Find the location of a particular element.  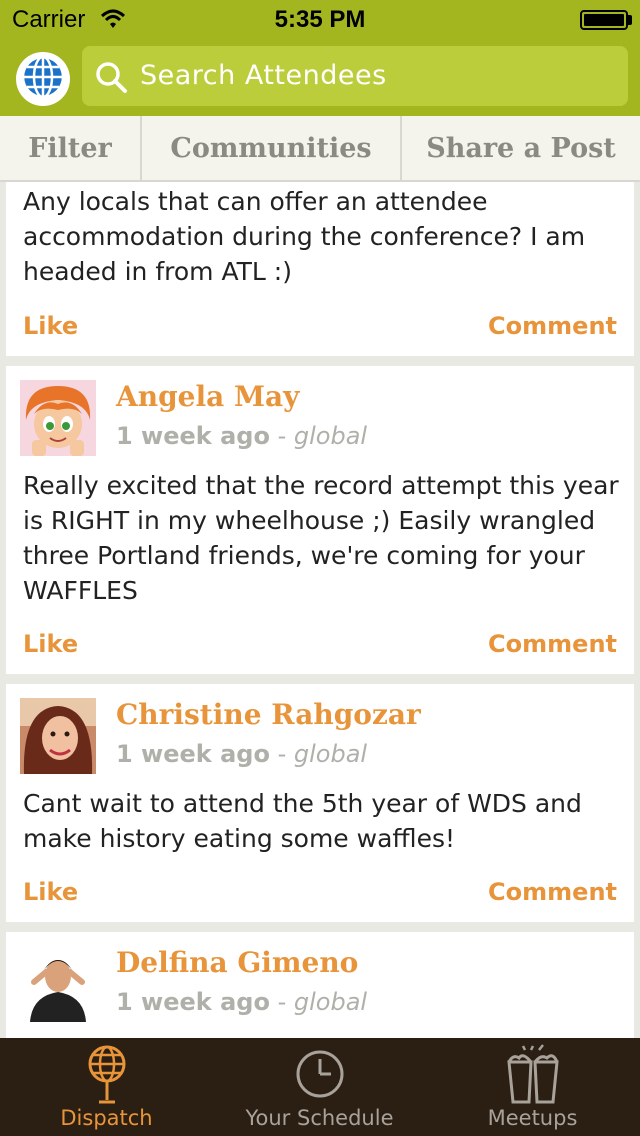

tab-share-a-post: Share a Post is located at coordinates (521, 148).